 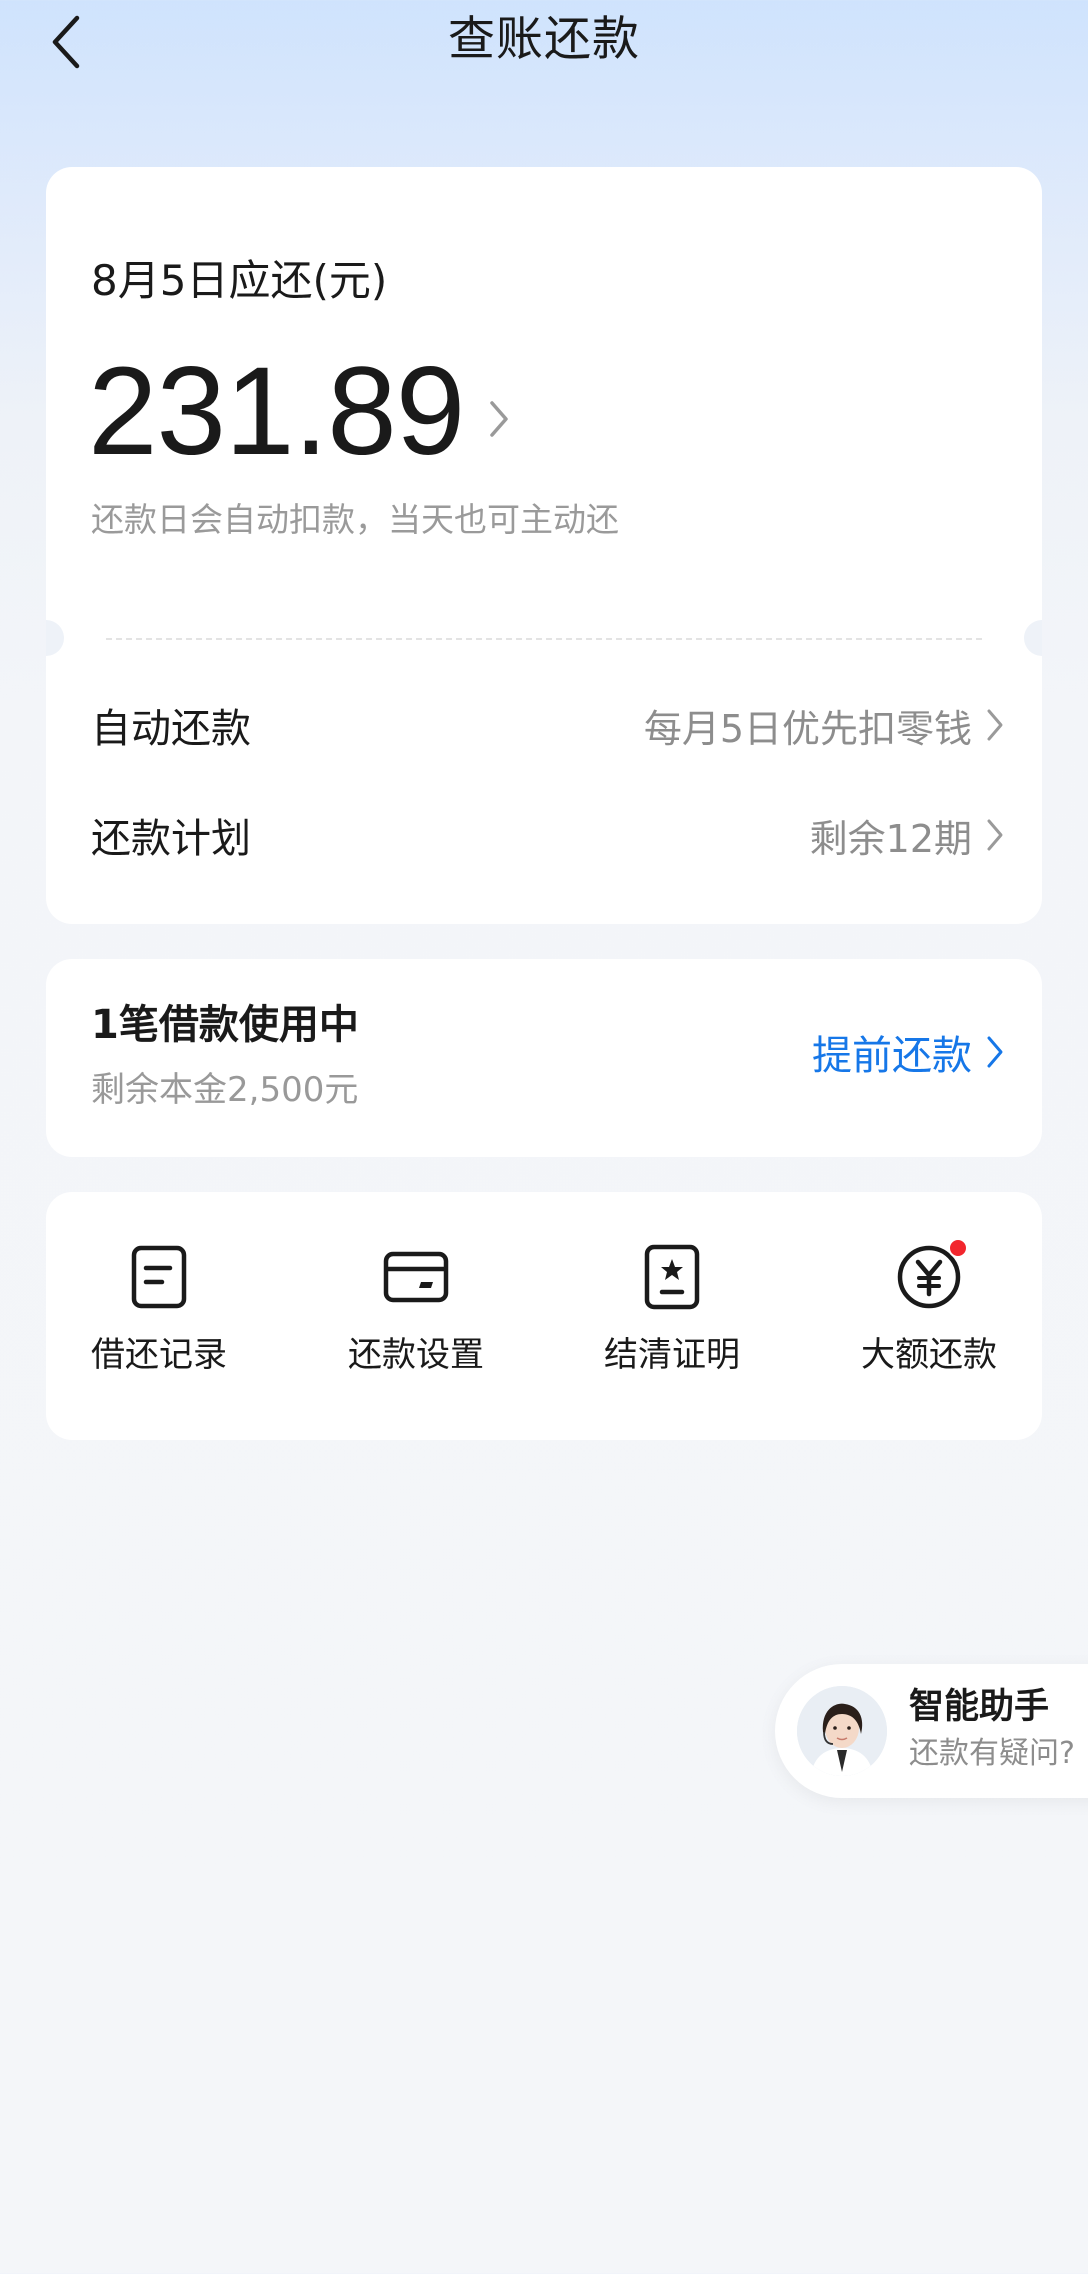 What do you see at coordinates (544, 1058) in the screenshot?
I see `loan-card: 1笔借款使用中 剩余本金2,500元 提前还款` at bounding box center [544, 1058].